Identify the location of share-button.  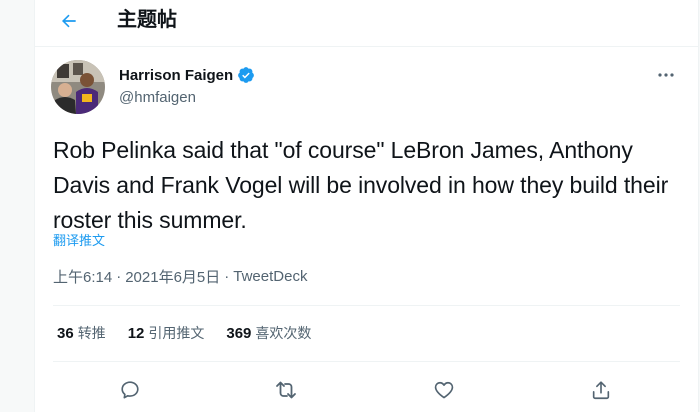
(601, 390).